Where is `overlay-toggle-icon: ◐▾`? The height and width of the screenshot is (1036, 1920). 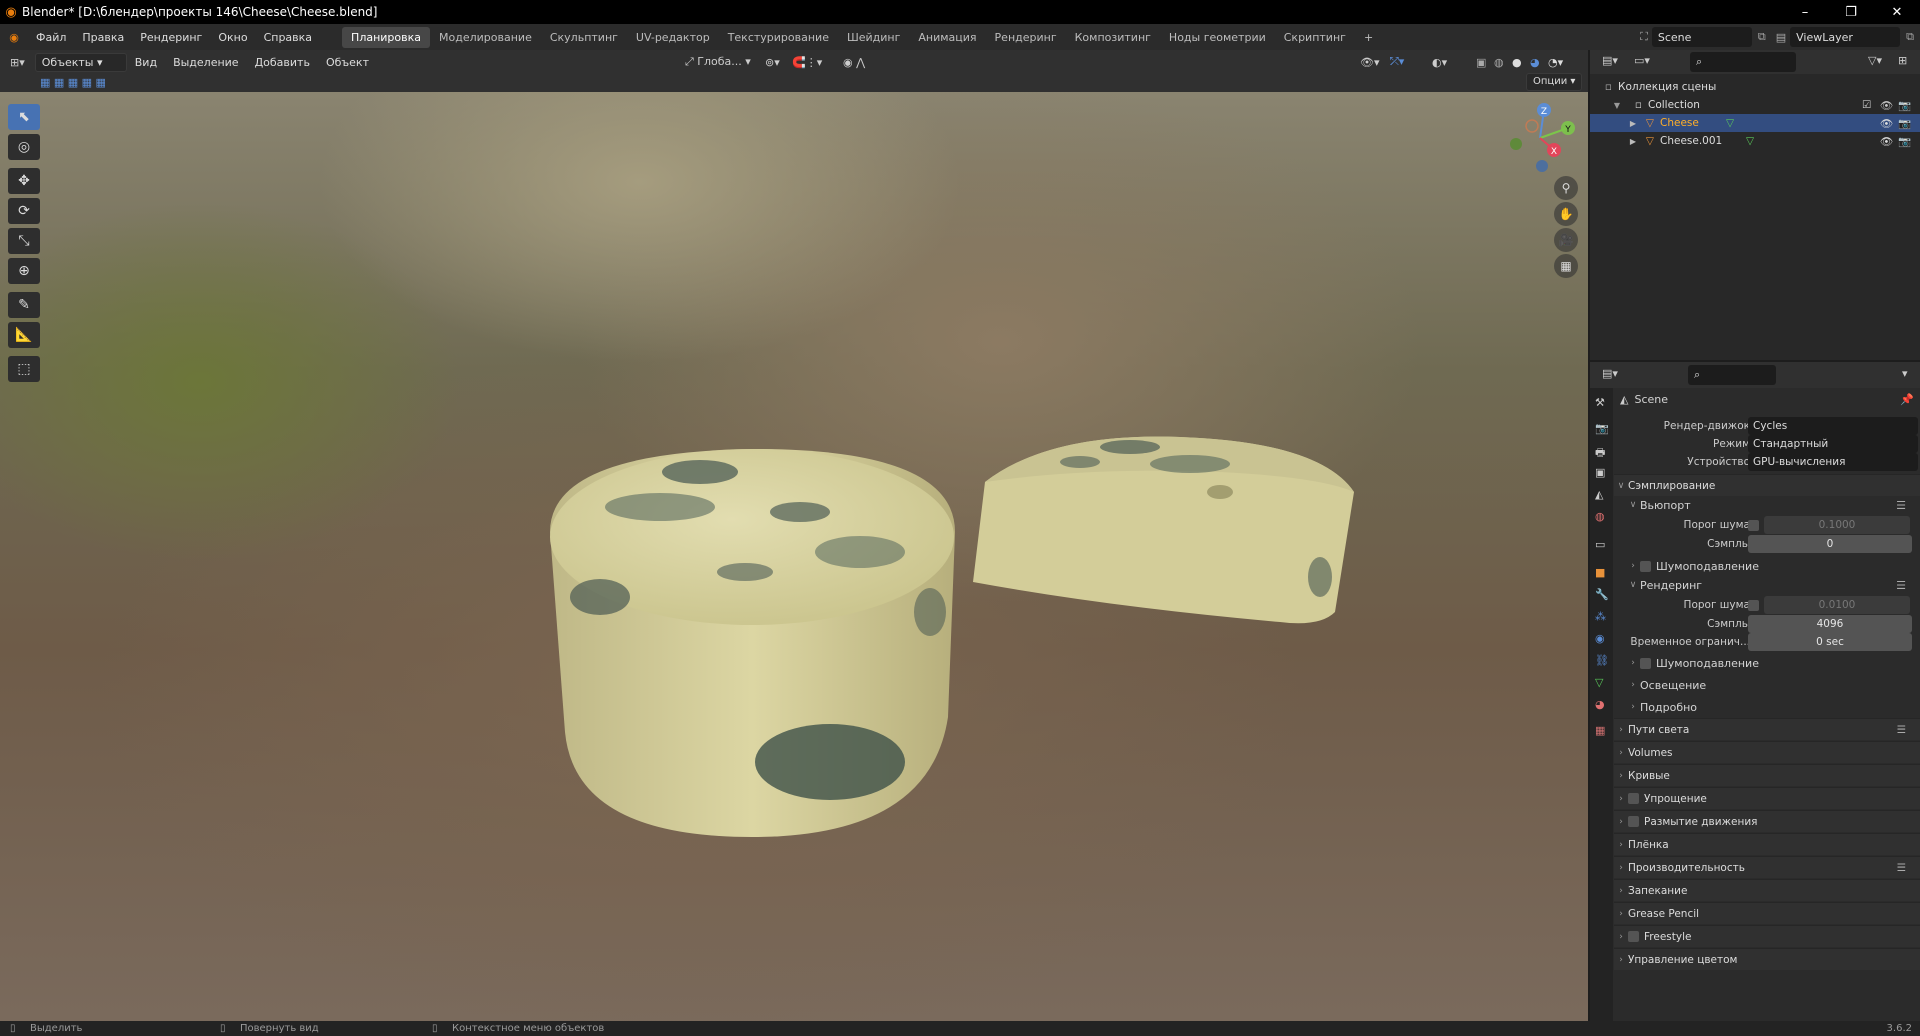
overlay-toggle-icon: ◐▾ is located at coordinates (1439, 62).